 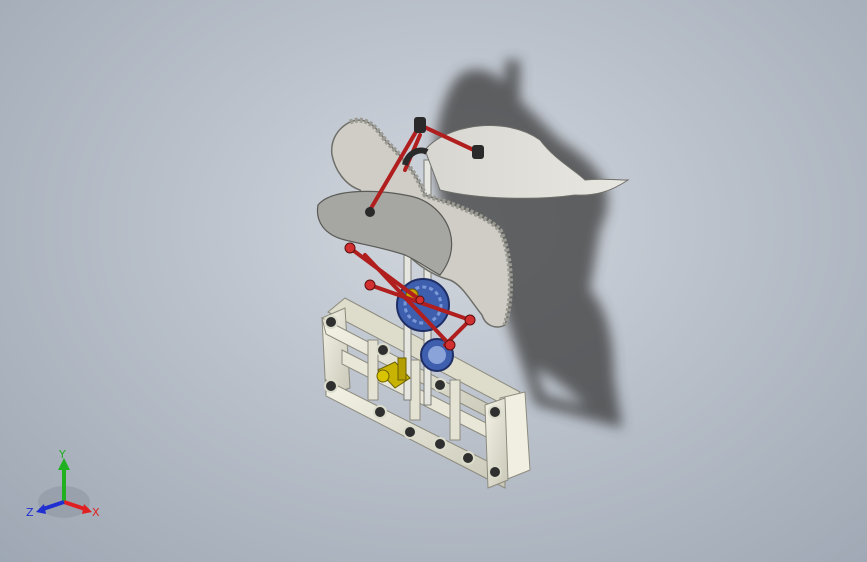 What do you see at coordinates (527, 162) in the screenshot?
I see `wing` at bounding box center [527, 162].